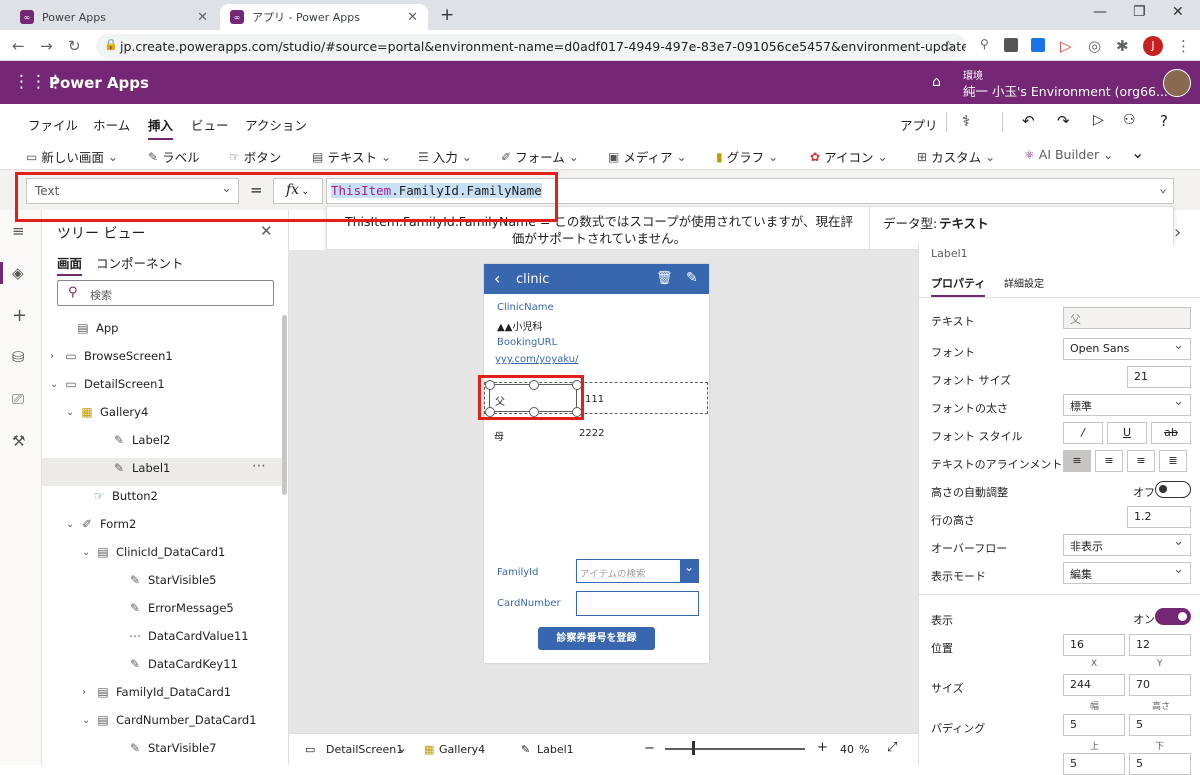  What do you see at coordinates (162, 720) in the screenshot?
I see `tree-item-cardnumber_datacard1: ⌄ ▤ CardNumber_DataCard1` at bounding box center [162, 720].